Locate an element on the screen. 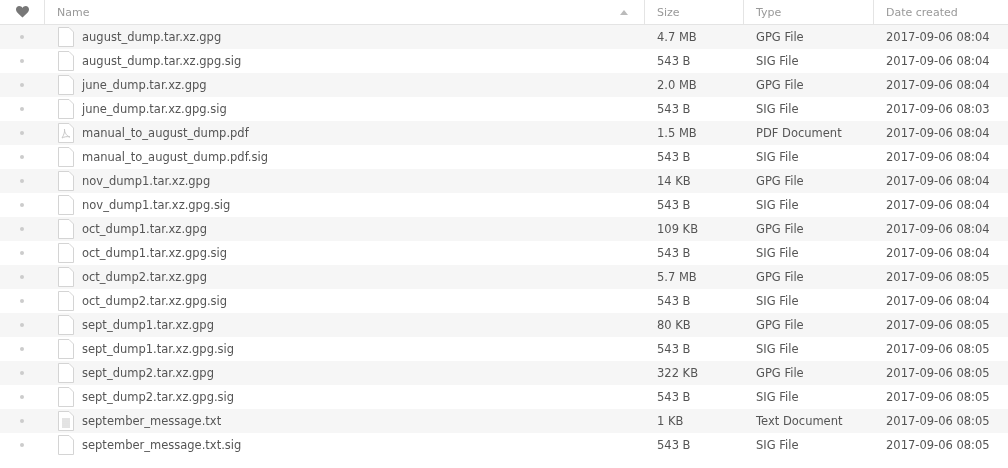 This screenshot has height=468, width=1008. file-type: Text Document is located at coordinates (799, 421).